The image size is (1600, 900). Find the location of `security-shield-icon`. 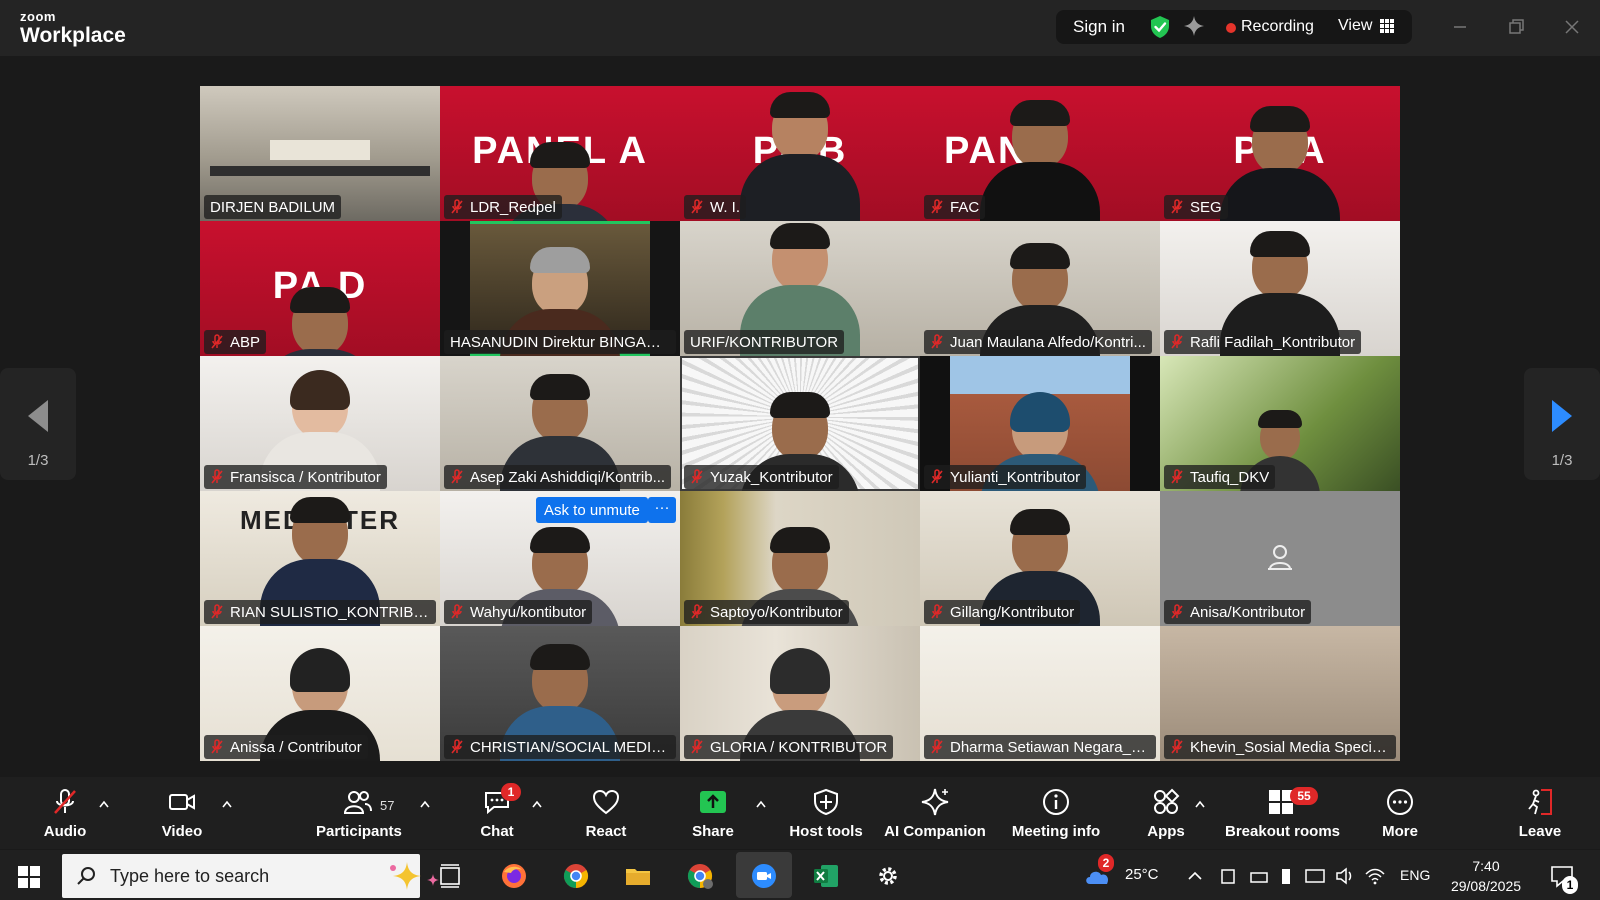

security-shield-icon is located at coordinates (1160, 27).